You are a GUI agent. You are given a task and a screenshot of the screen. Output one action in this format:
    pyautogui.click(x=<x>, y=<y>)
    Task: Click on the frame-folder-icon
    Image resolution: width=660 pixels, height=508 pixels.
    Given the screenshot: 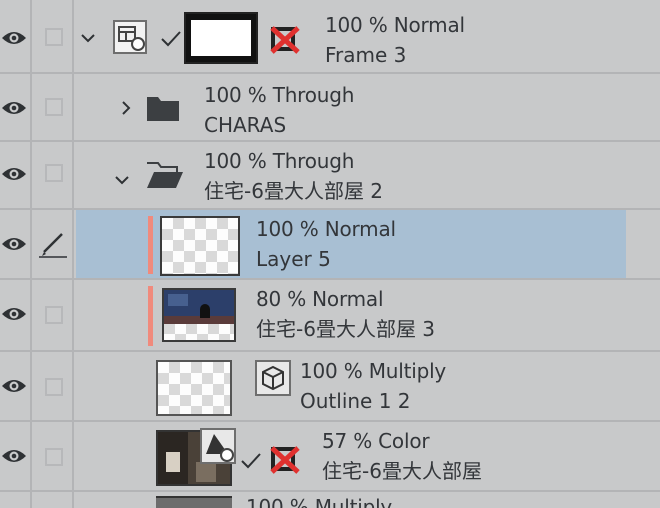 What is the action you would take?
    pyautogui.click(x=130, y=37)
    